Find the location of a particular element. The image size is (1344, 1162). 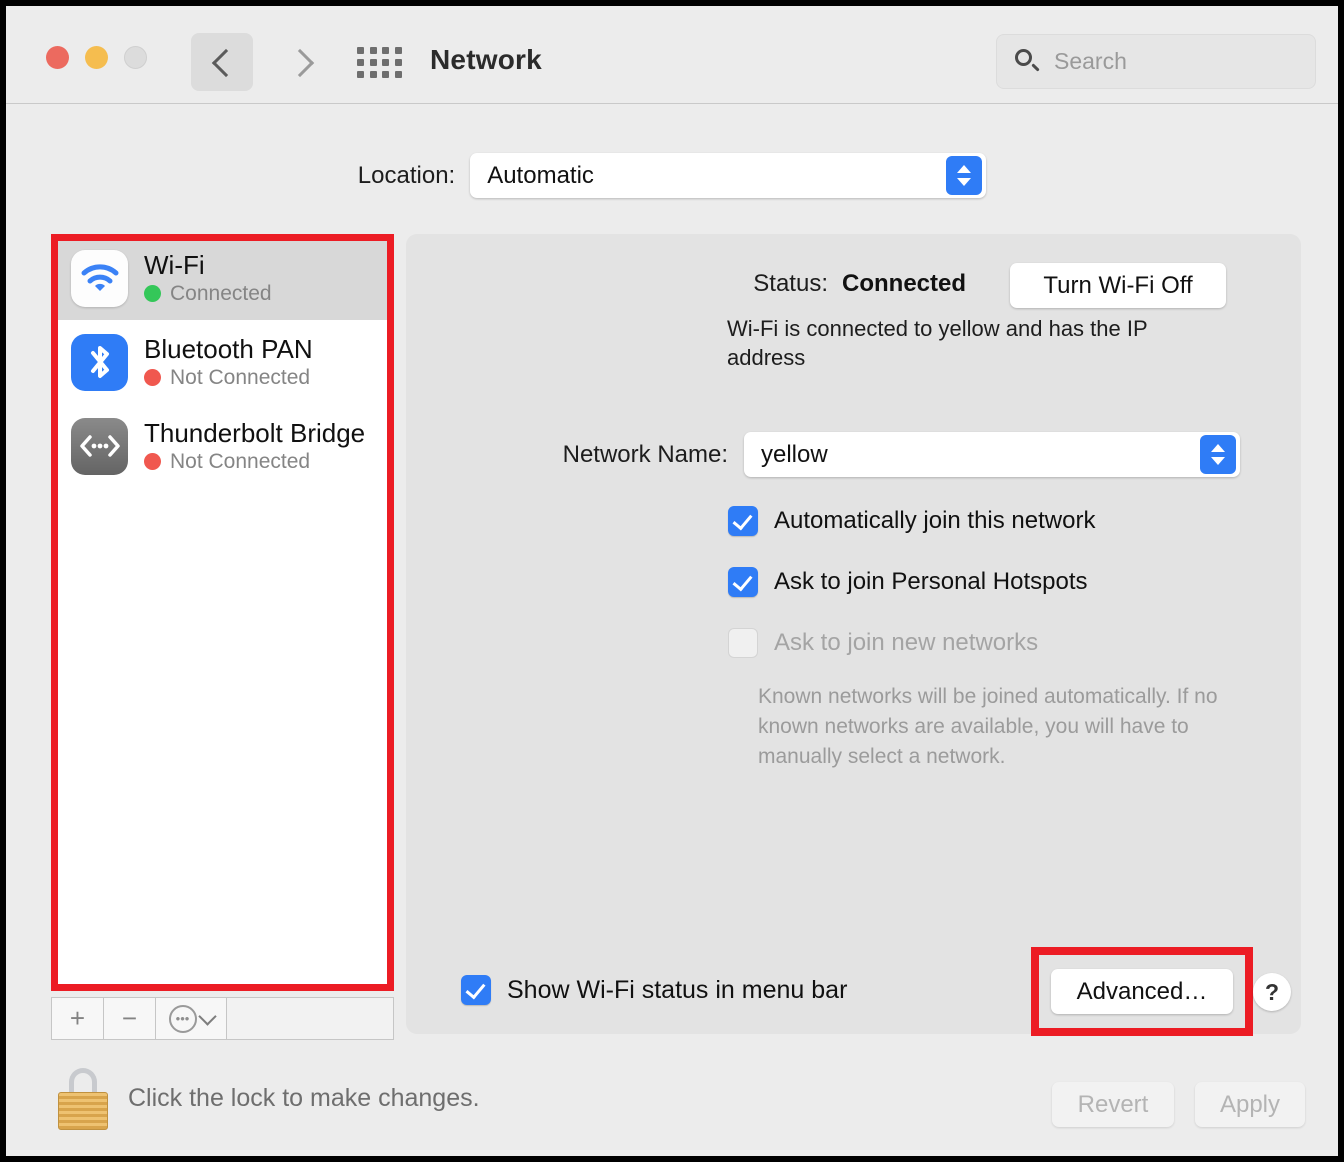

chevron-left-icon is located at coordinates (222, 62).